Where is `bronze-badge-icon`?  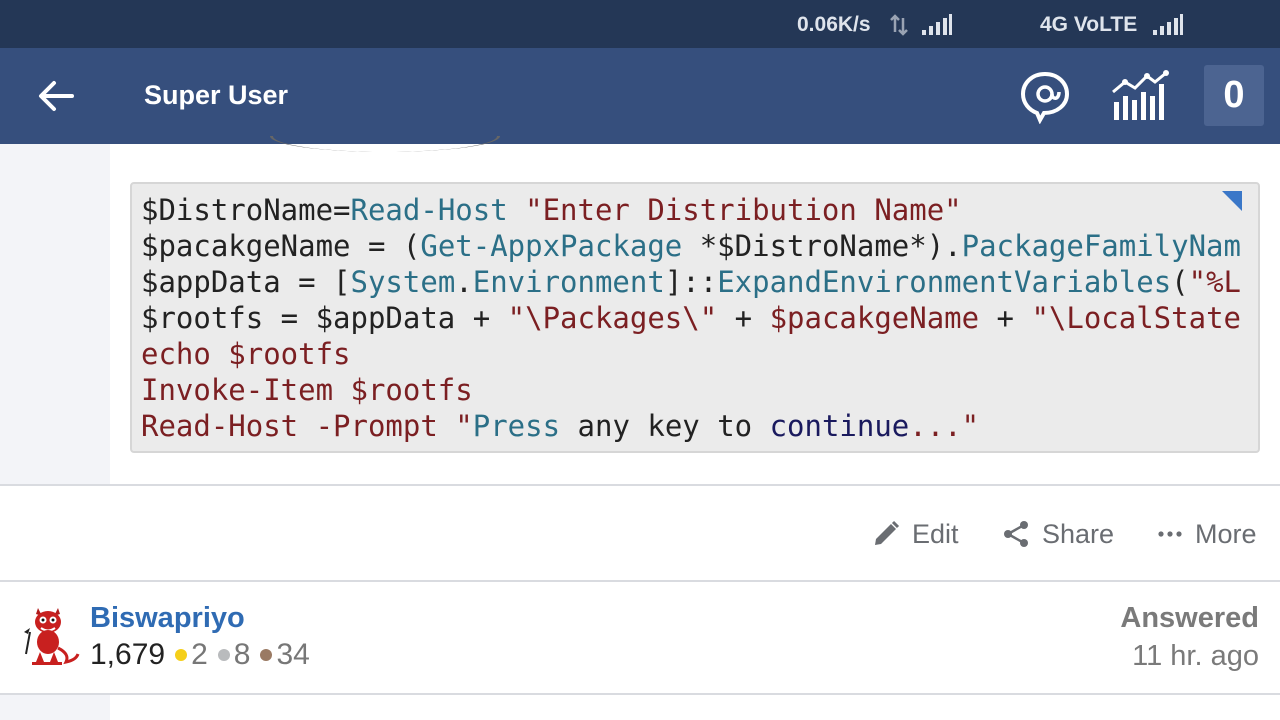
bronze-badge-icon is located at coordinates (266, 655).